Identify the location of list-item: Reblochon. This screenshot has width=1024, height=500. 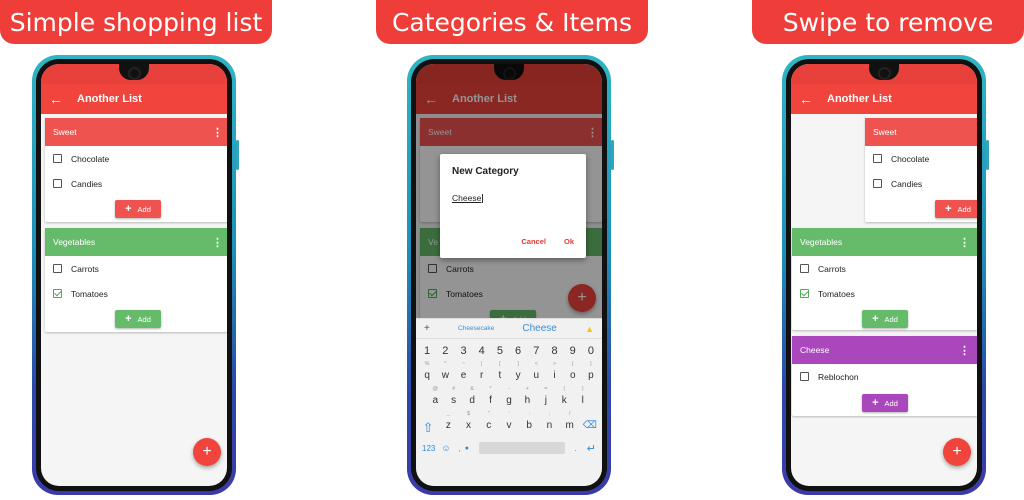
(884, 376).